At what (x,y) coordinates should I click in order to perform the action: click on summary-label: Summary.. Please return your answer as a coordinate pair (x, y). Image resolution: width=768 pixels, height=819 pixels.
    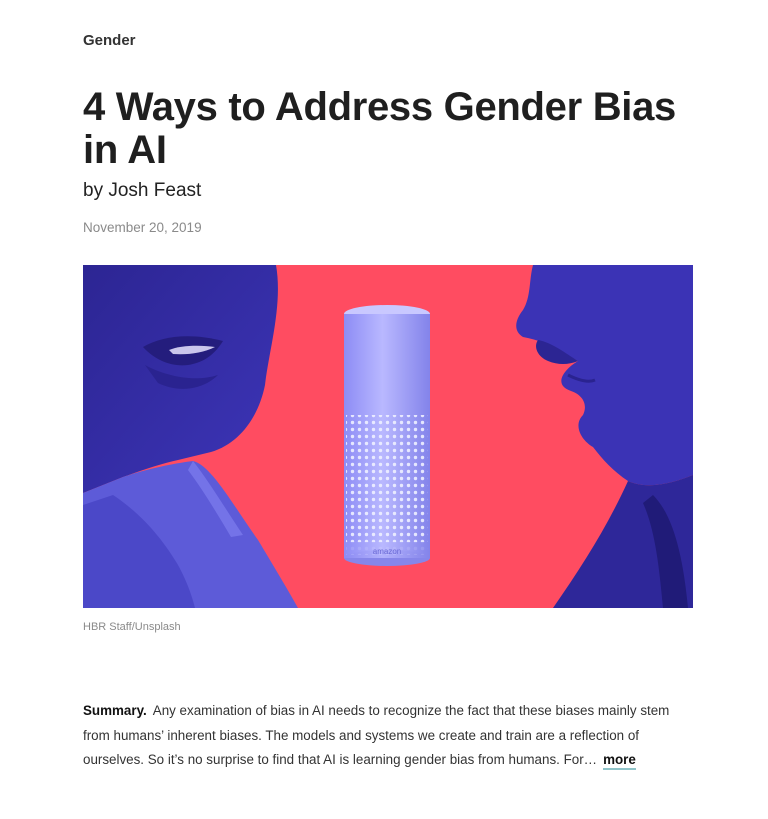
    Looking at the image, I should click on (115, 710).